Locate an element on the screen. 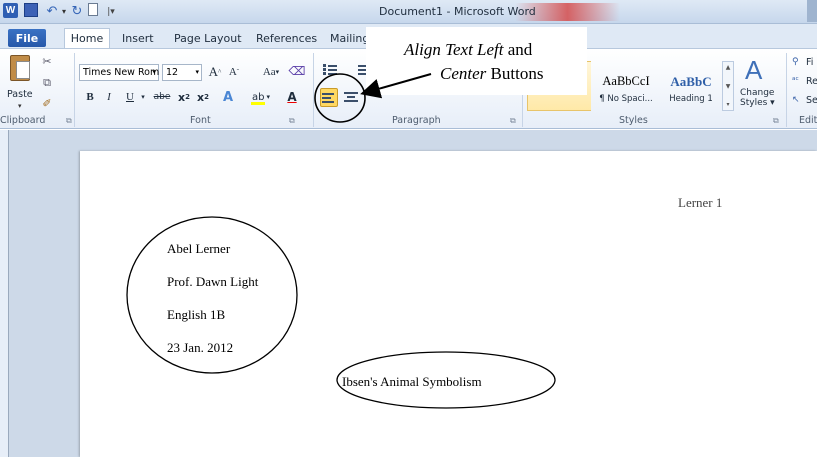 This screenshot has width=817, height=457. tab-page-layout: Page Layout is located at coordinates (208, 38).